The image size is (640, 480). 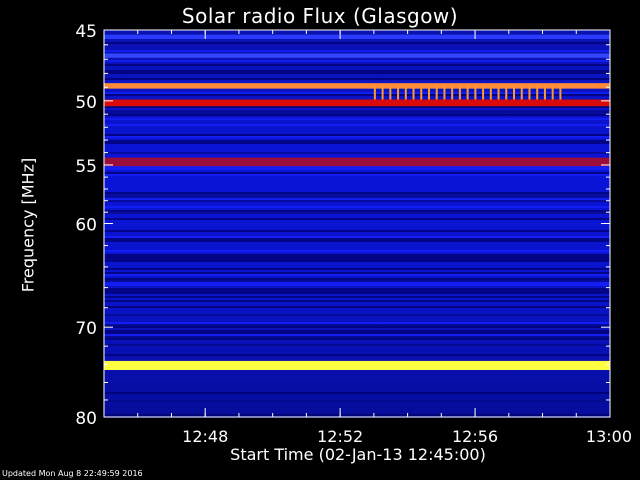 I want to click on y-axis-label: Frequency [MHz], so click(x=28, y=225).